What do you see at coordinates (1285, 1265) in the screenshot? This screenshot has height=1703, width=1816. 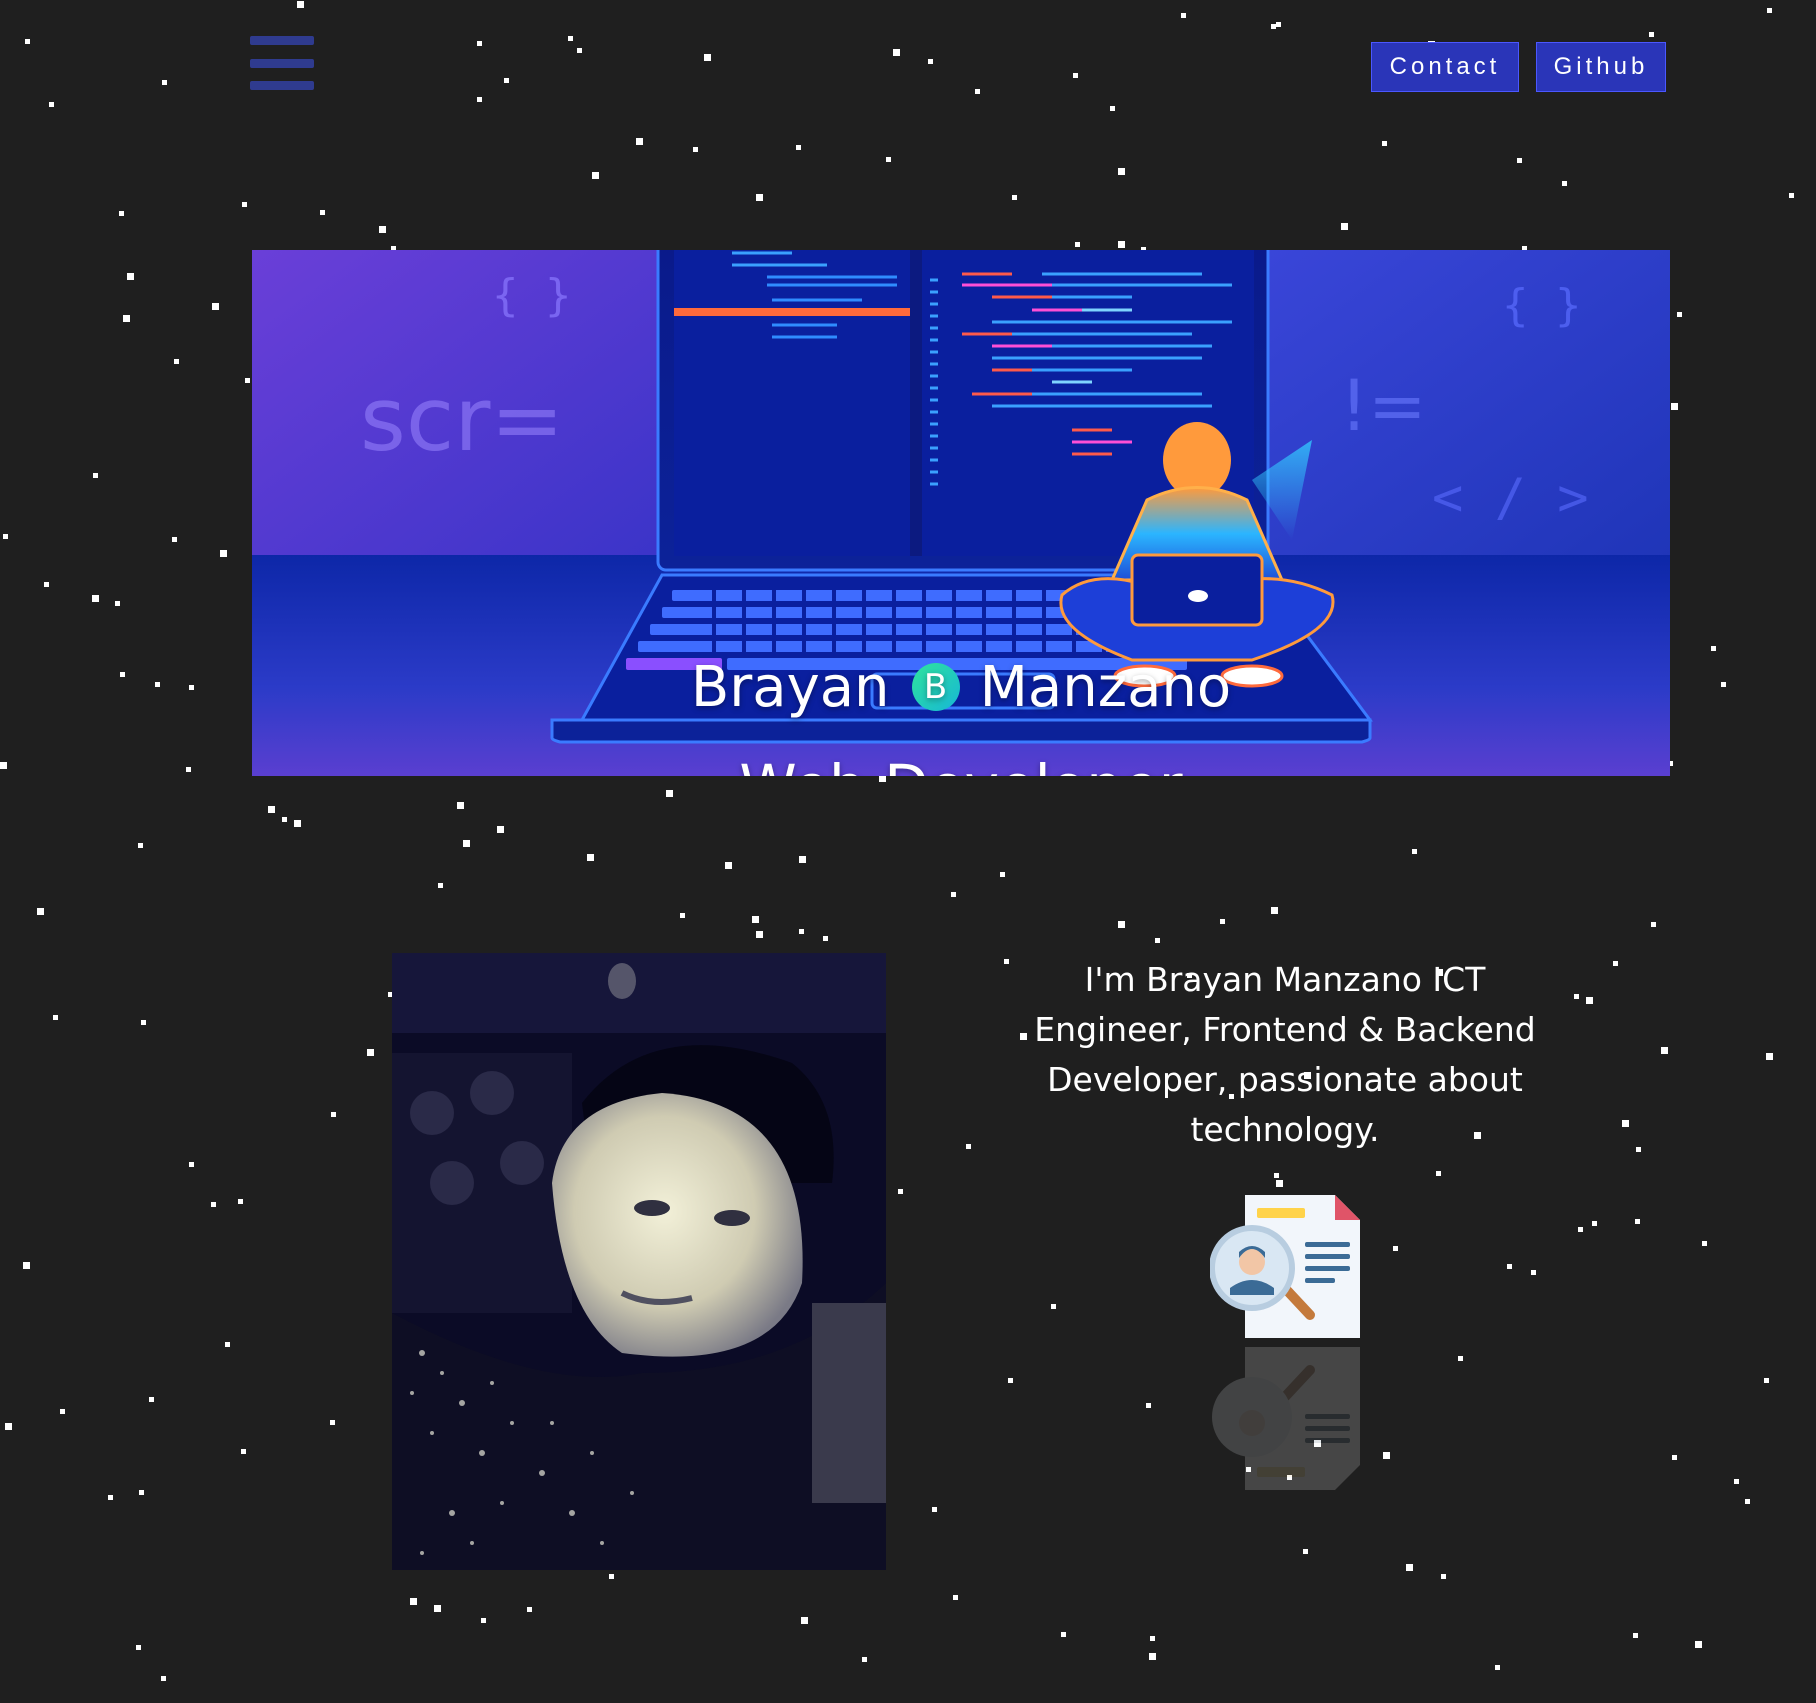 I see `resume-search-icon` at bounding box center [1285, 1265].